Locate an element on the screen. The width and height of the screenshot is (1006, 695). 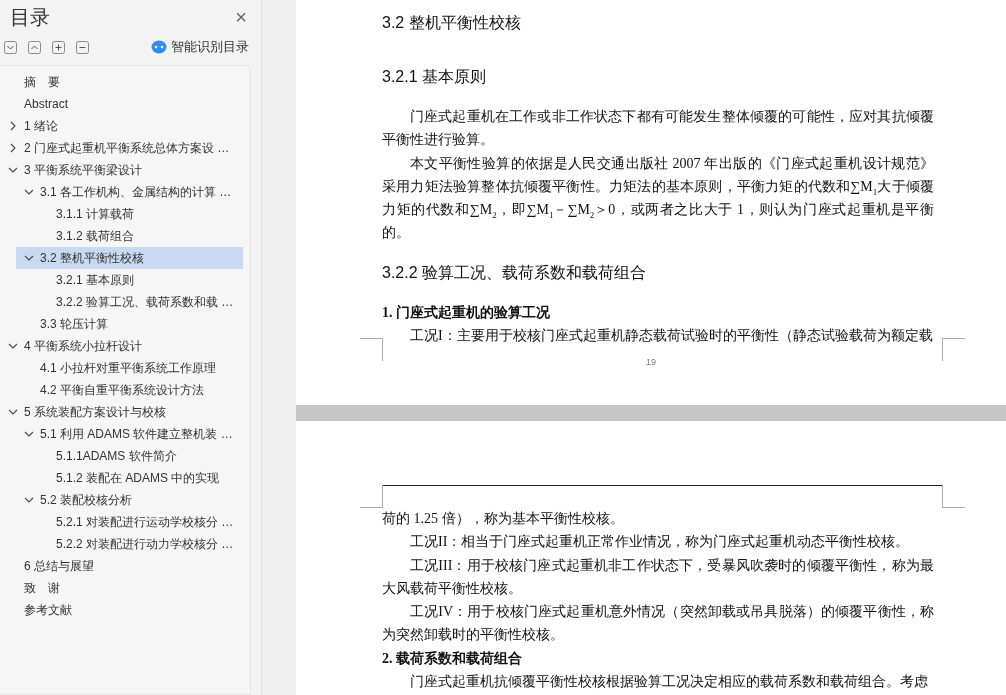
outline-item: 3.2.1 基本原则 is located at coordinates (137, 280).